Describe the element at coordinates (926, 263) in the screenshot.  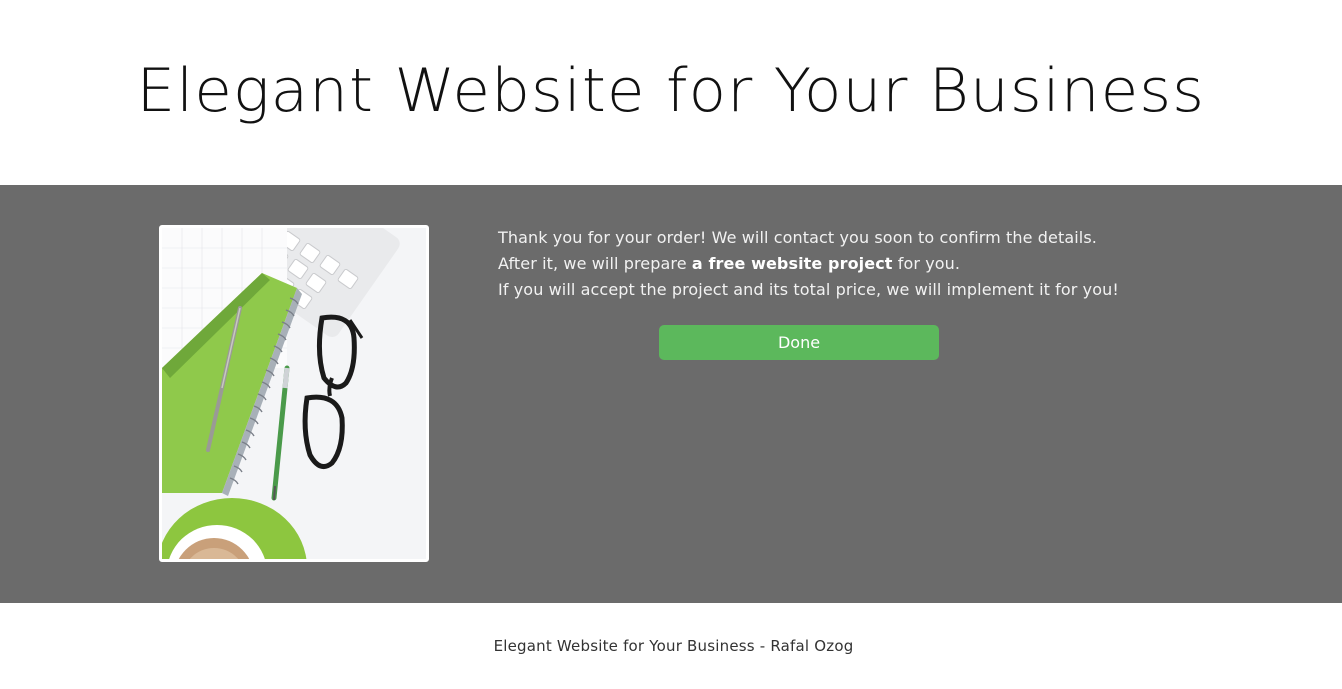
I see `message-line-2-after: for you.` at that location.